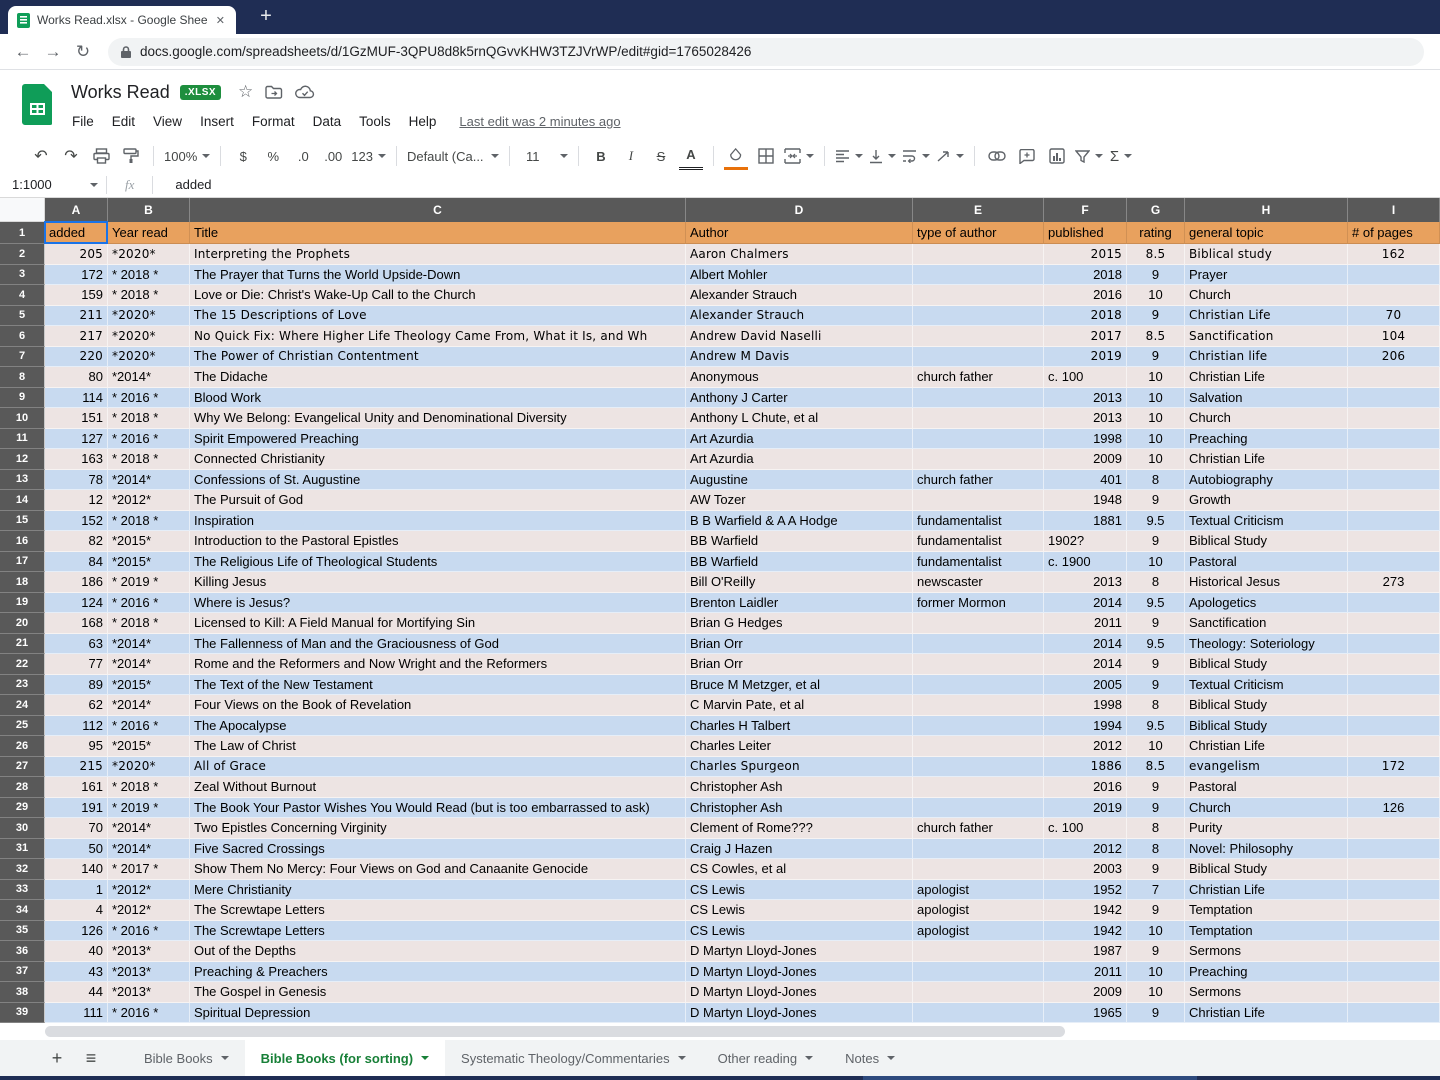 The width and height of the screenshot is (1440, 1080). Describe the element at coordinates (799, 438) in the screenshot. I see `cell: Art Azurdia` at that location.